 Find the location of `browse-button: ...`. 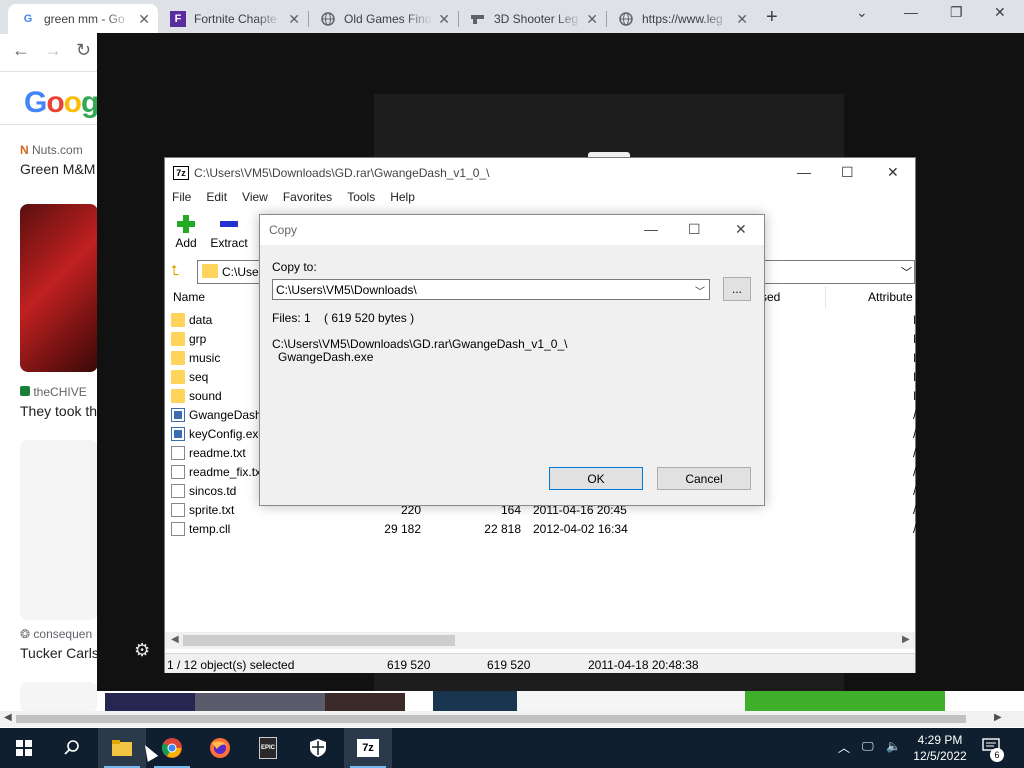

browse-button: ... is located at coordinates (737, 289).